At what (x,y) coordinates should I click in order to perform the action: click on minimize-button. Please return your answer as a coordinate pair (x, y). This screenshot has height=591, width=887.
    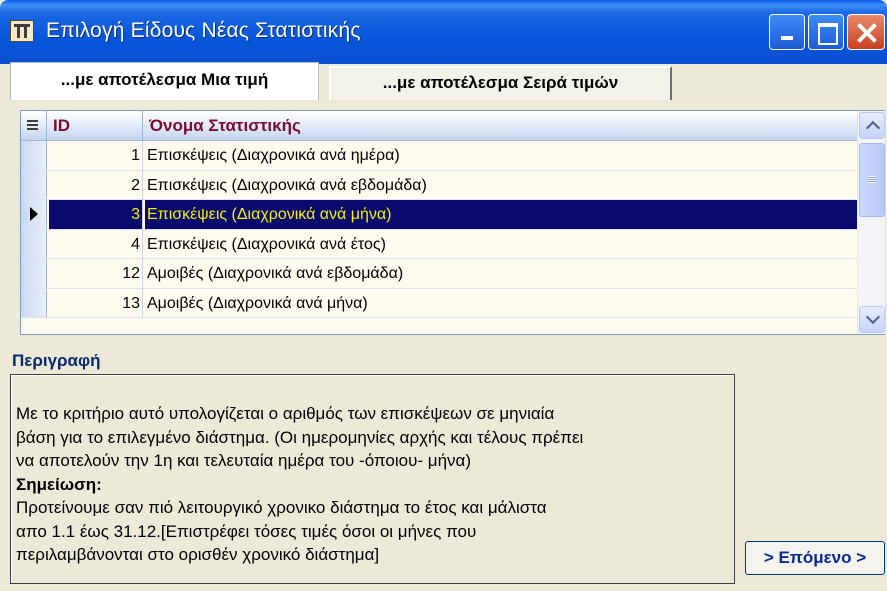
    Looking at the image, I should click on (787, 32).